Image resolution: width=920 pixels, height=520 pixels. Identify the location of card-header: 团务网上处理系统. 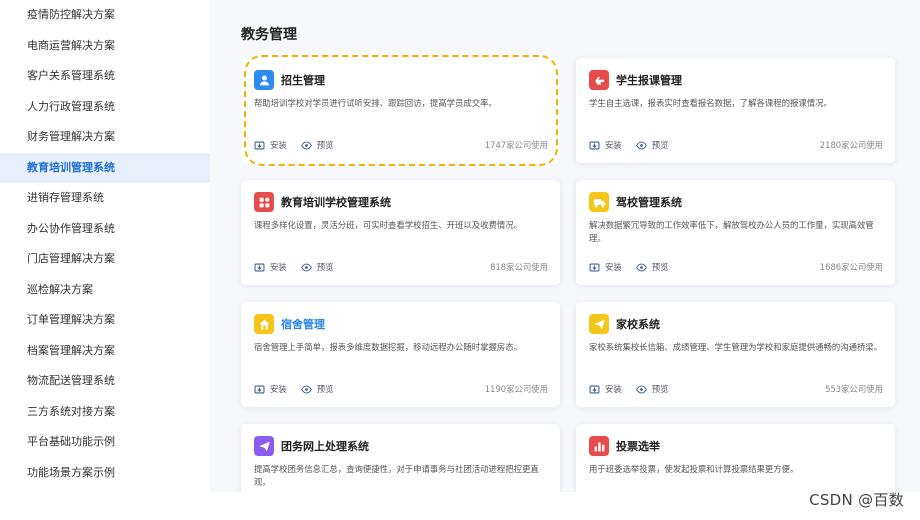
(311, 446).